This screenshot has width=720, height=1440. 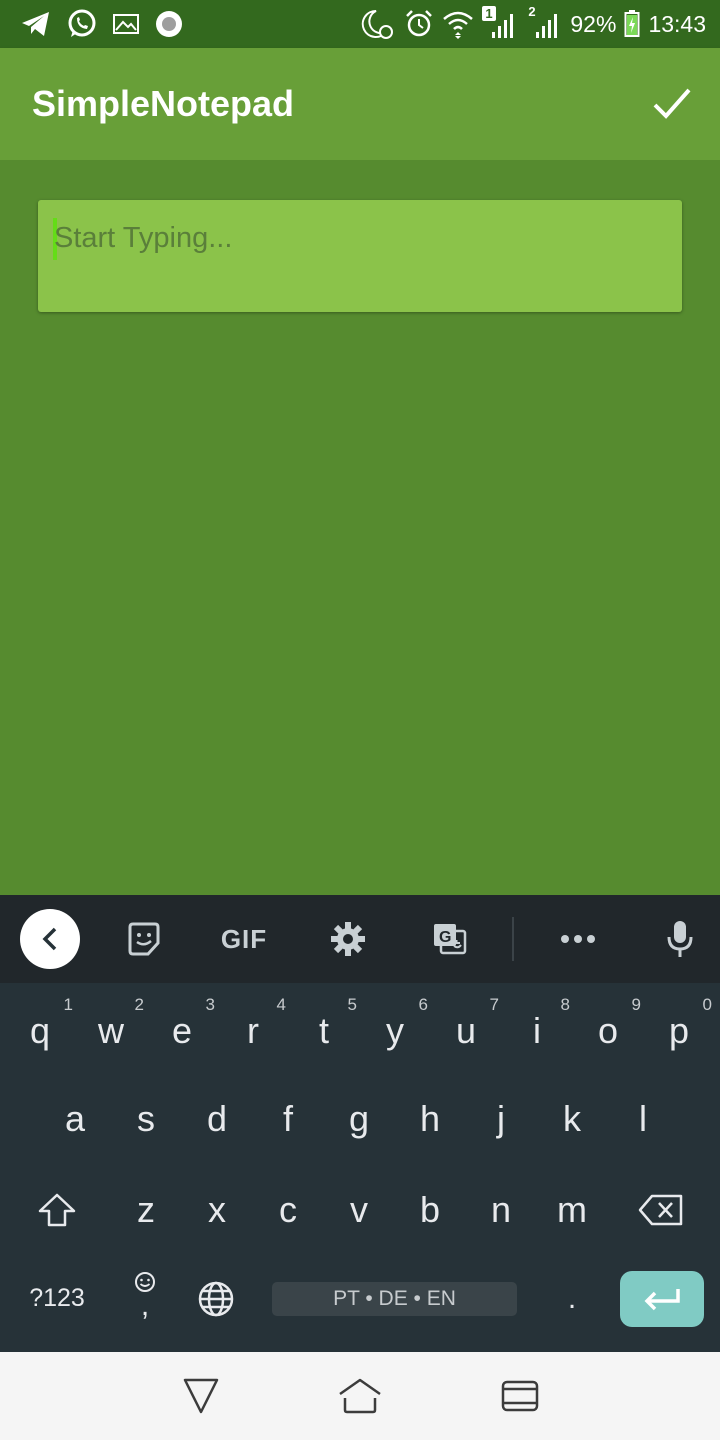 I want to click on key-c: c, so click(x=288, y=1210).